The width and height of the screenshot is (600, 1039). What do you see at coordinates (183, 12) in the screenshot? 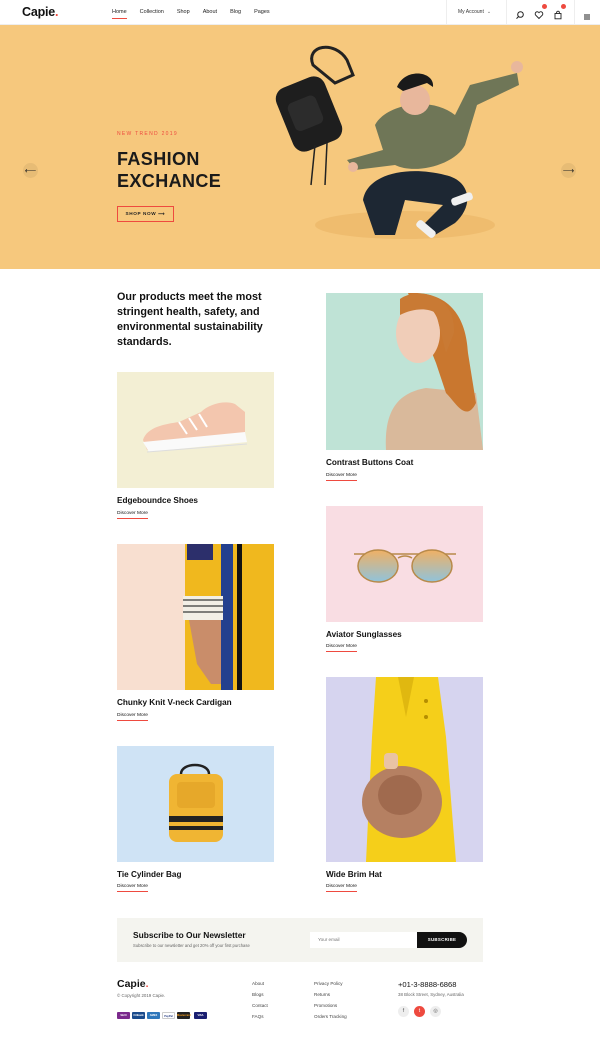
I see `nav-shop: Shop` at bounding box center [183, 12].